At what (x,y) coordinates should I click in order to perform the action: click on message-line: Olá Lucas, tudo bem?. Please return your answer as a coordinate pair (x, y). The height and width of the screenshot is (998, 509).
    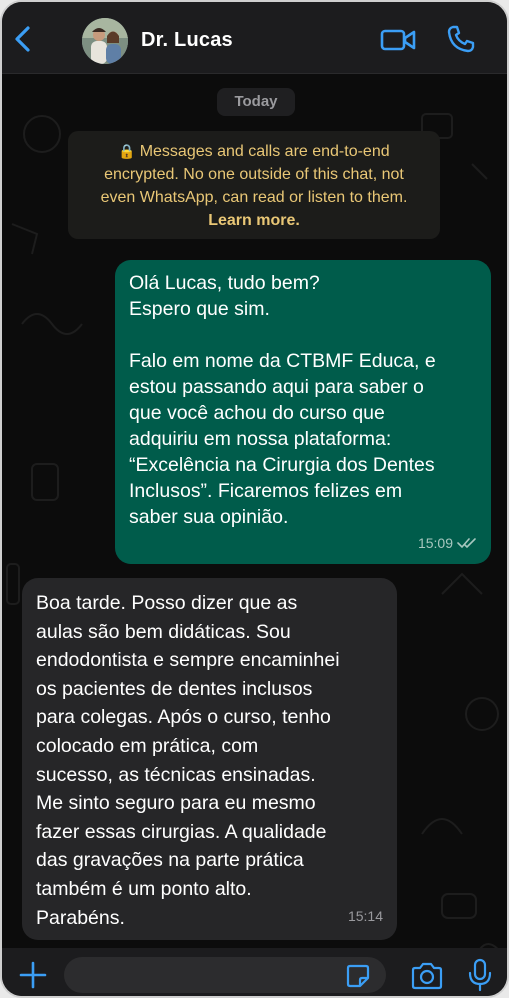
    Looking at the image, I should click on (224, 283).